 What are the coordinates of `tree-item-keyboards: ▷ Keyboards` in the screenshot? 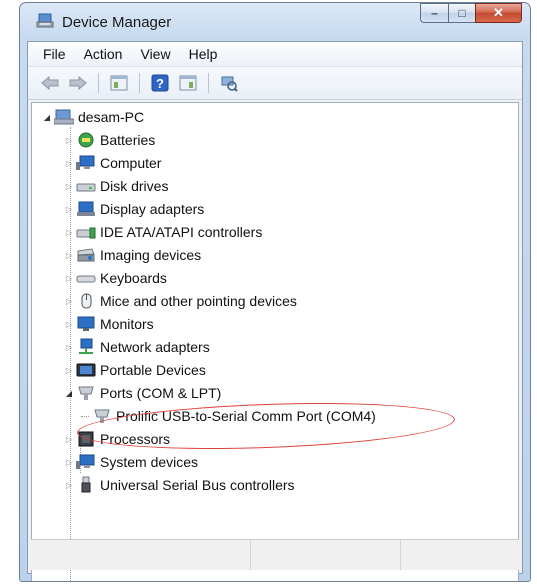 It's located at (115, 278).